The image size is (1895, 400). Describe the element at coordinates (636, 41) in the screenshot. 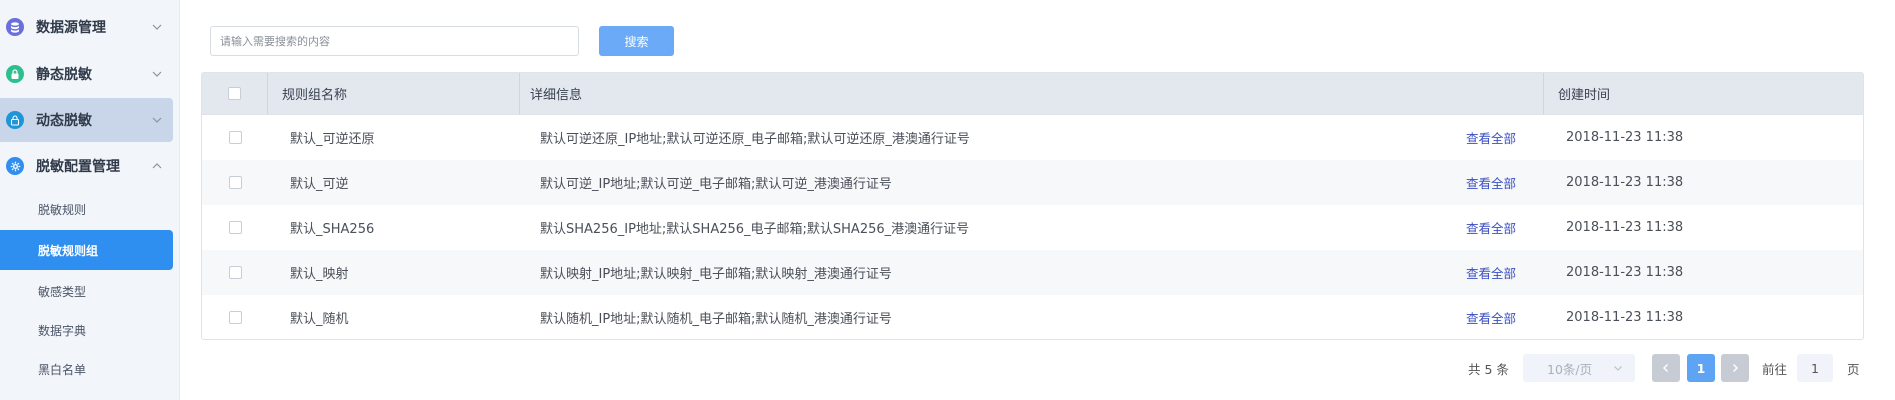

I see `search-button: 搜索` at that location.